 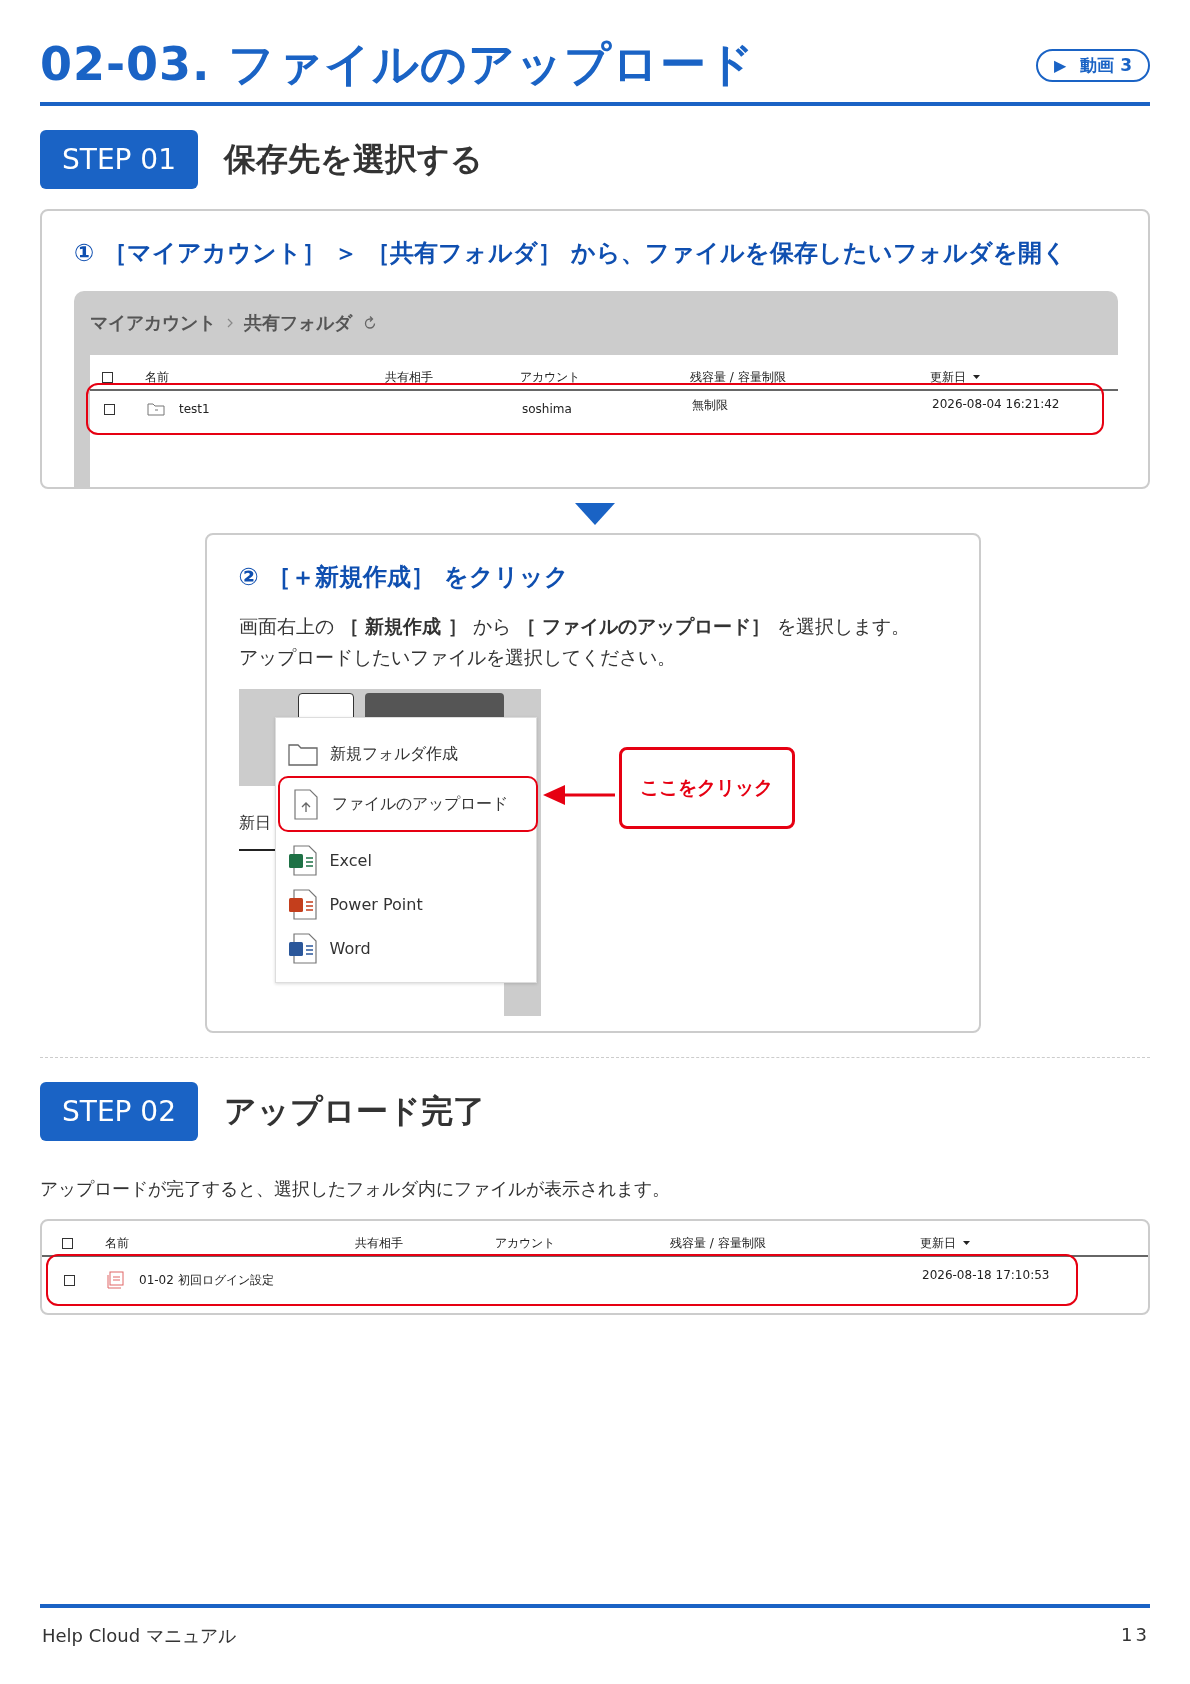 What do you see at coordinates (353, 159) in the screenshot?
I see `step-title: 保存先を選択する` at bounding box center [353, 159].